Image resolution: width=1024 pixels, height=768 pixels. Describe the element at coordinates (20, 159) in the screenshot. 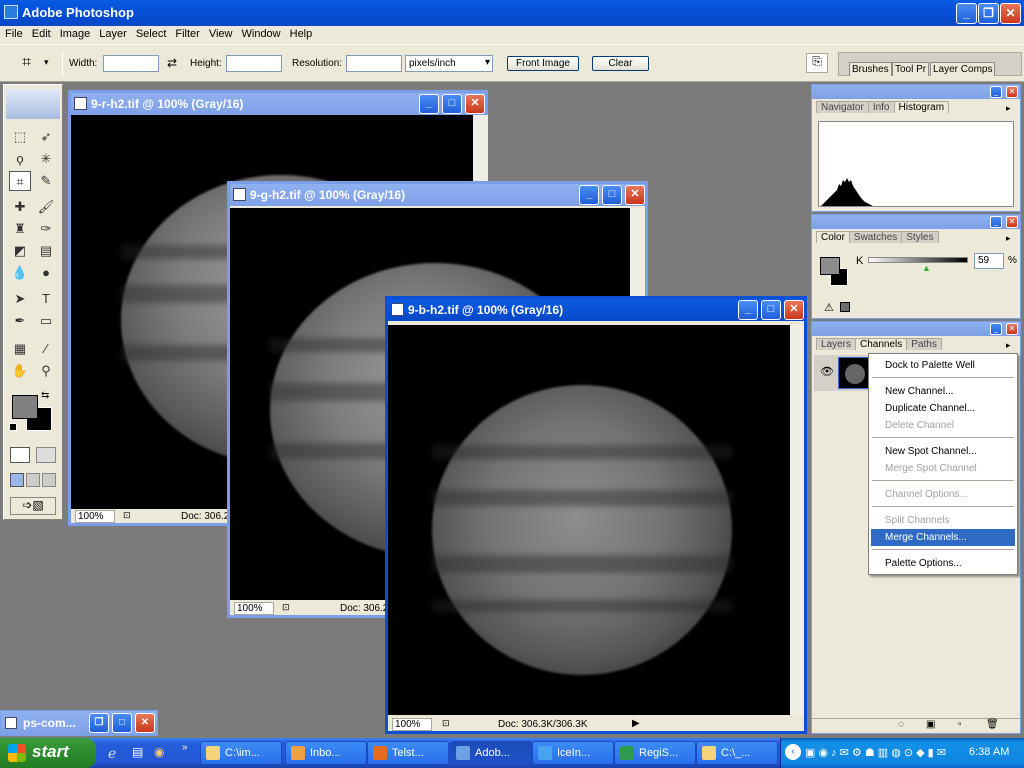

I see `lasso-tool-icon: ϙ` at that location.